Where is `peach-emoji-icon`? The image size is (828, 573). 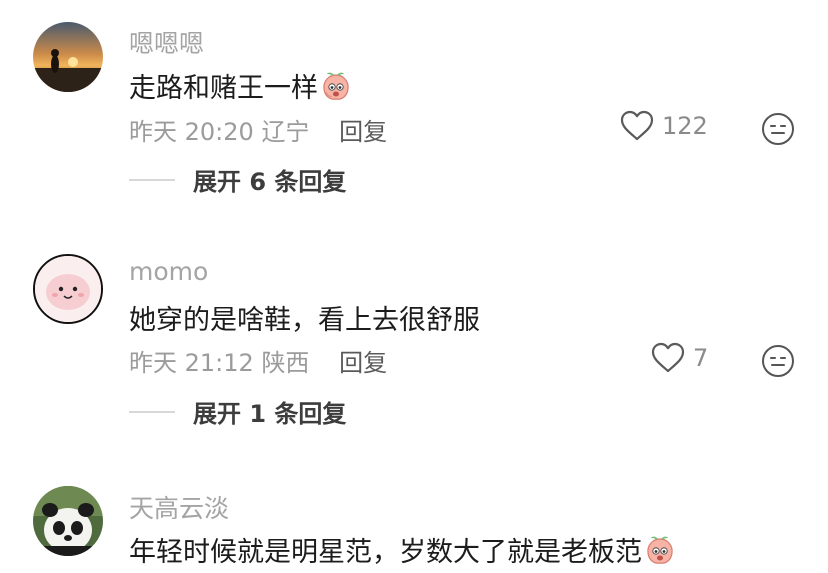 peach-emoji-icon is located at coordinates (660, 550).